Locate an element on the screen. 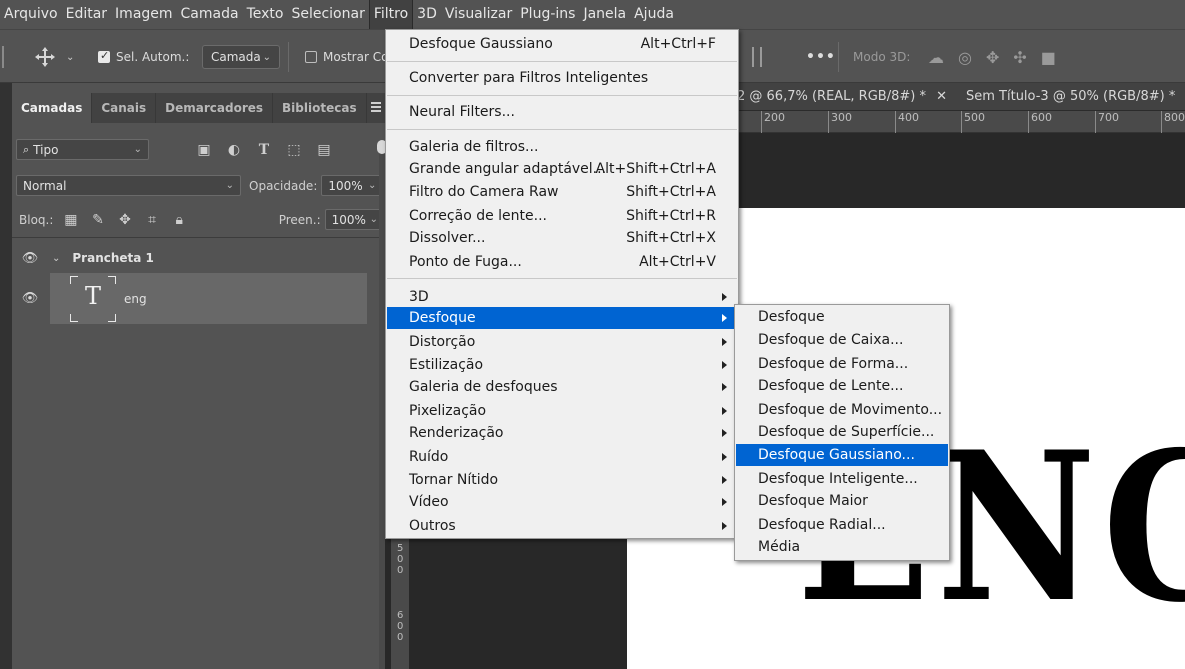 This screenshot has width=1185, height=669. document-tab: 2 @ 66,7% (REAL, RGB/8#) * ✕ is located at coordinates (842, 97).